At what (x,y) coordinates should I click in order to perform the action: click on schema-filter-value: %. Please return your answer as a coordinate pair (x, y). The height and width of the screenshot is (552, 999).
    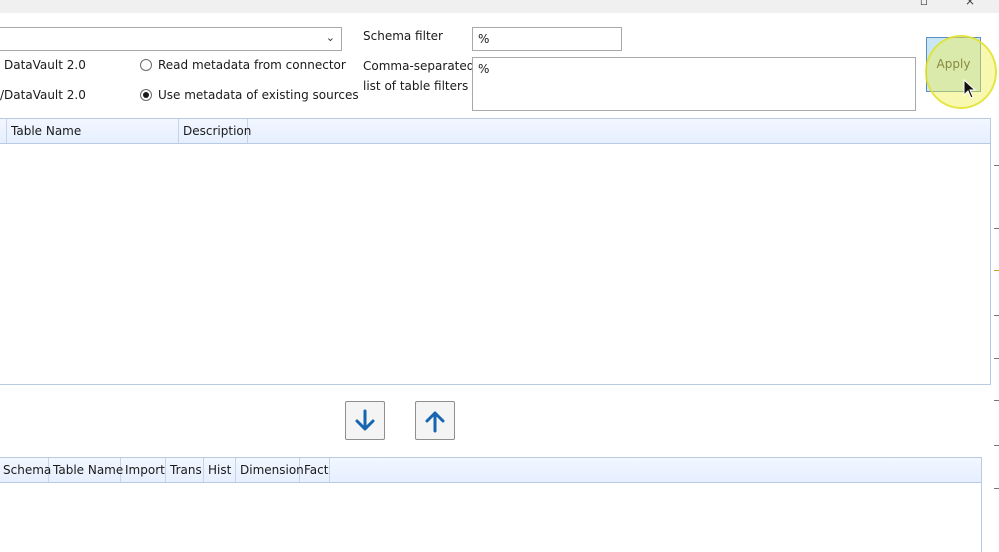
    Looking at the image, I should click on (484, 39).